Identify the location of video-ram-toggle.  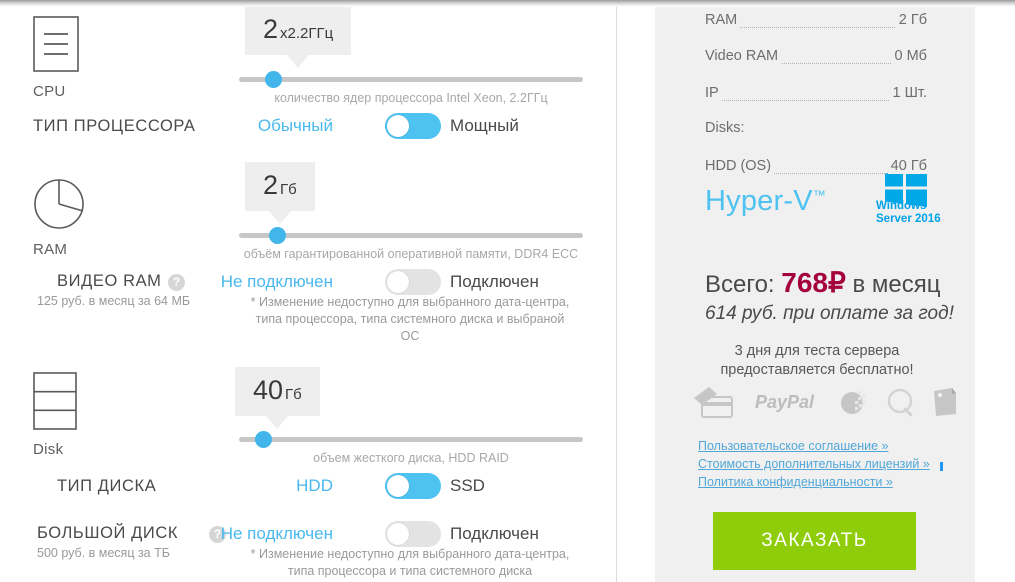
(413, 282).